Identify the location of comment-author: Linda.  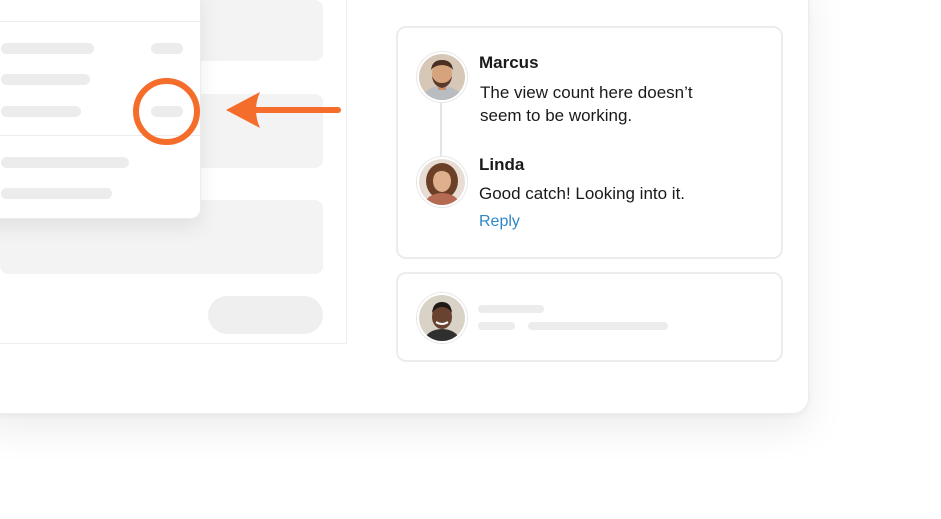
(502, 164).